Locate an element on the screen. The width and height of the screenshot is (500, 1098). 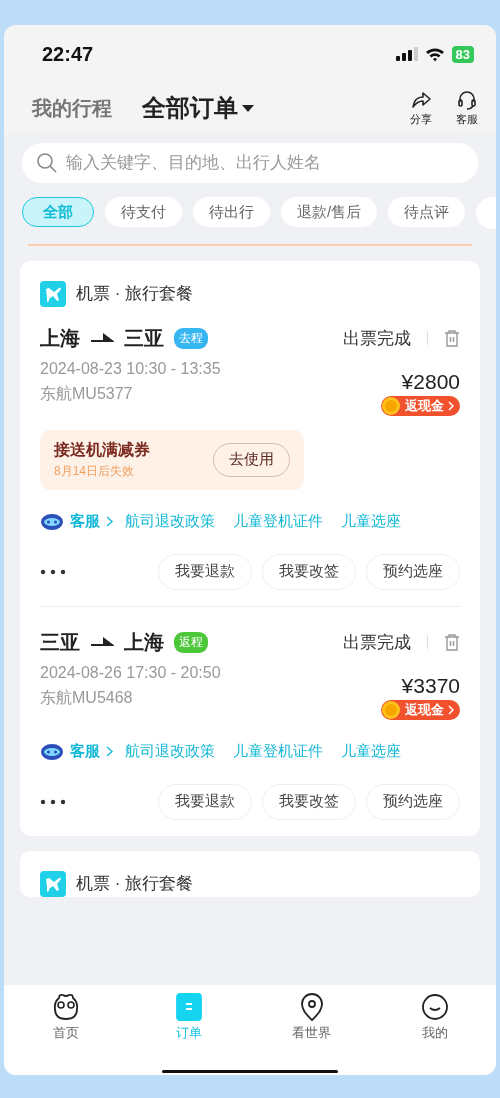
battery-level: 83 is located at coordinates (462, 54).